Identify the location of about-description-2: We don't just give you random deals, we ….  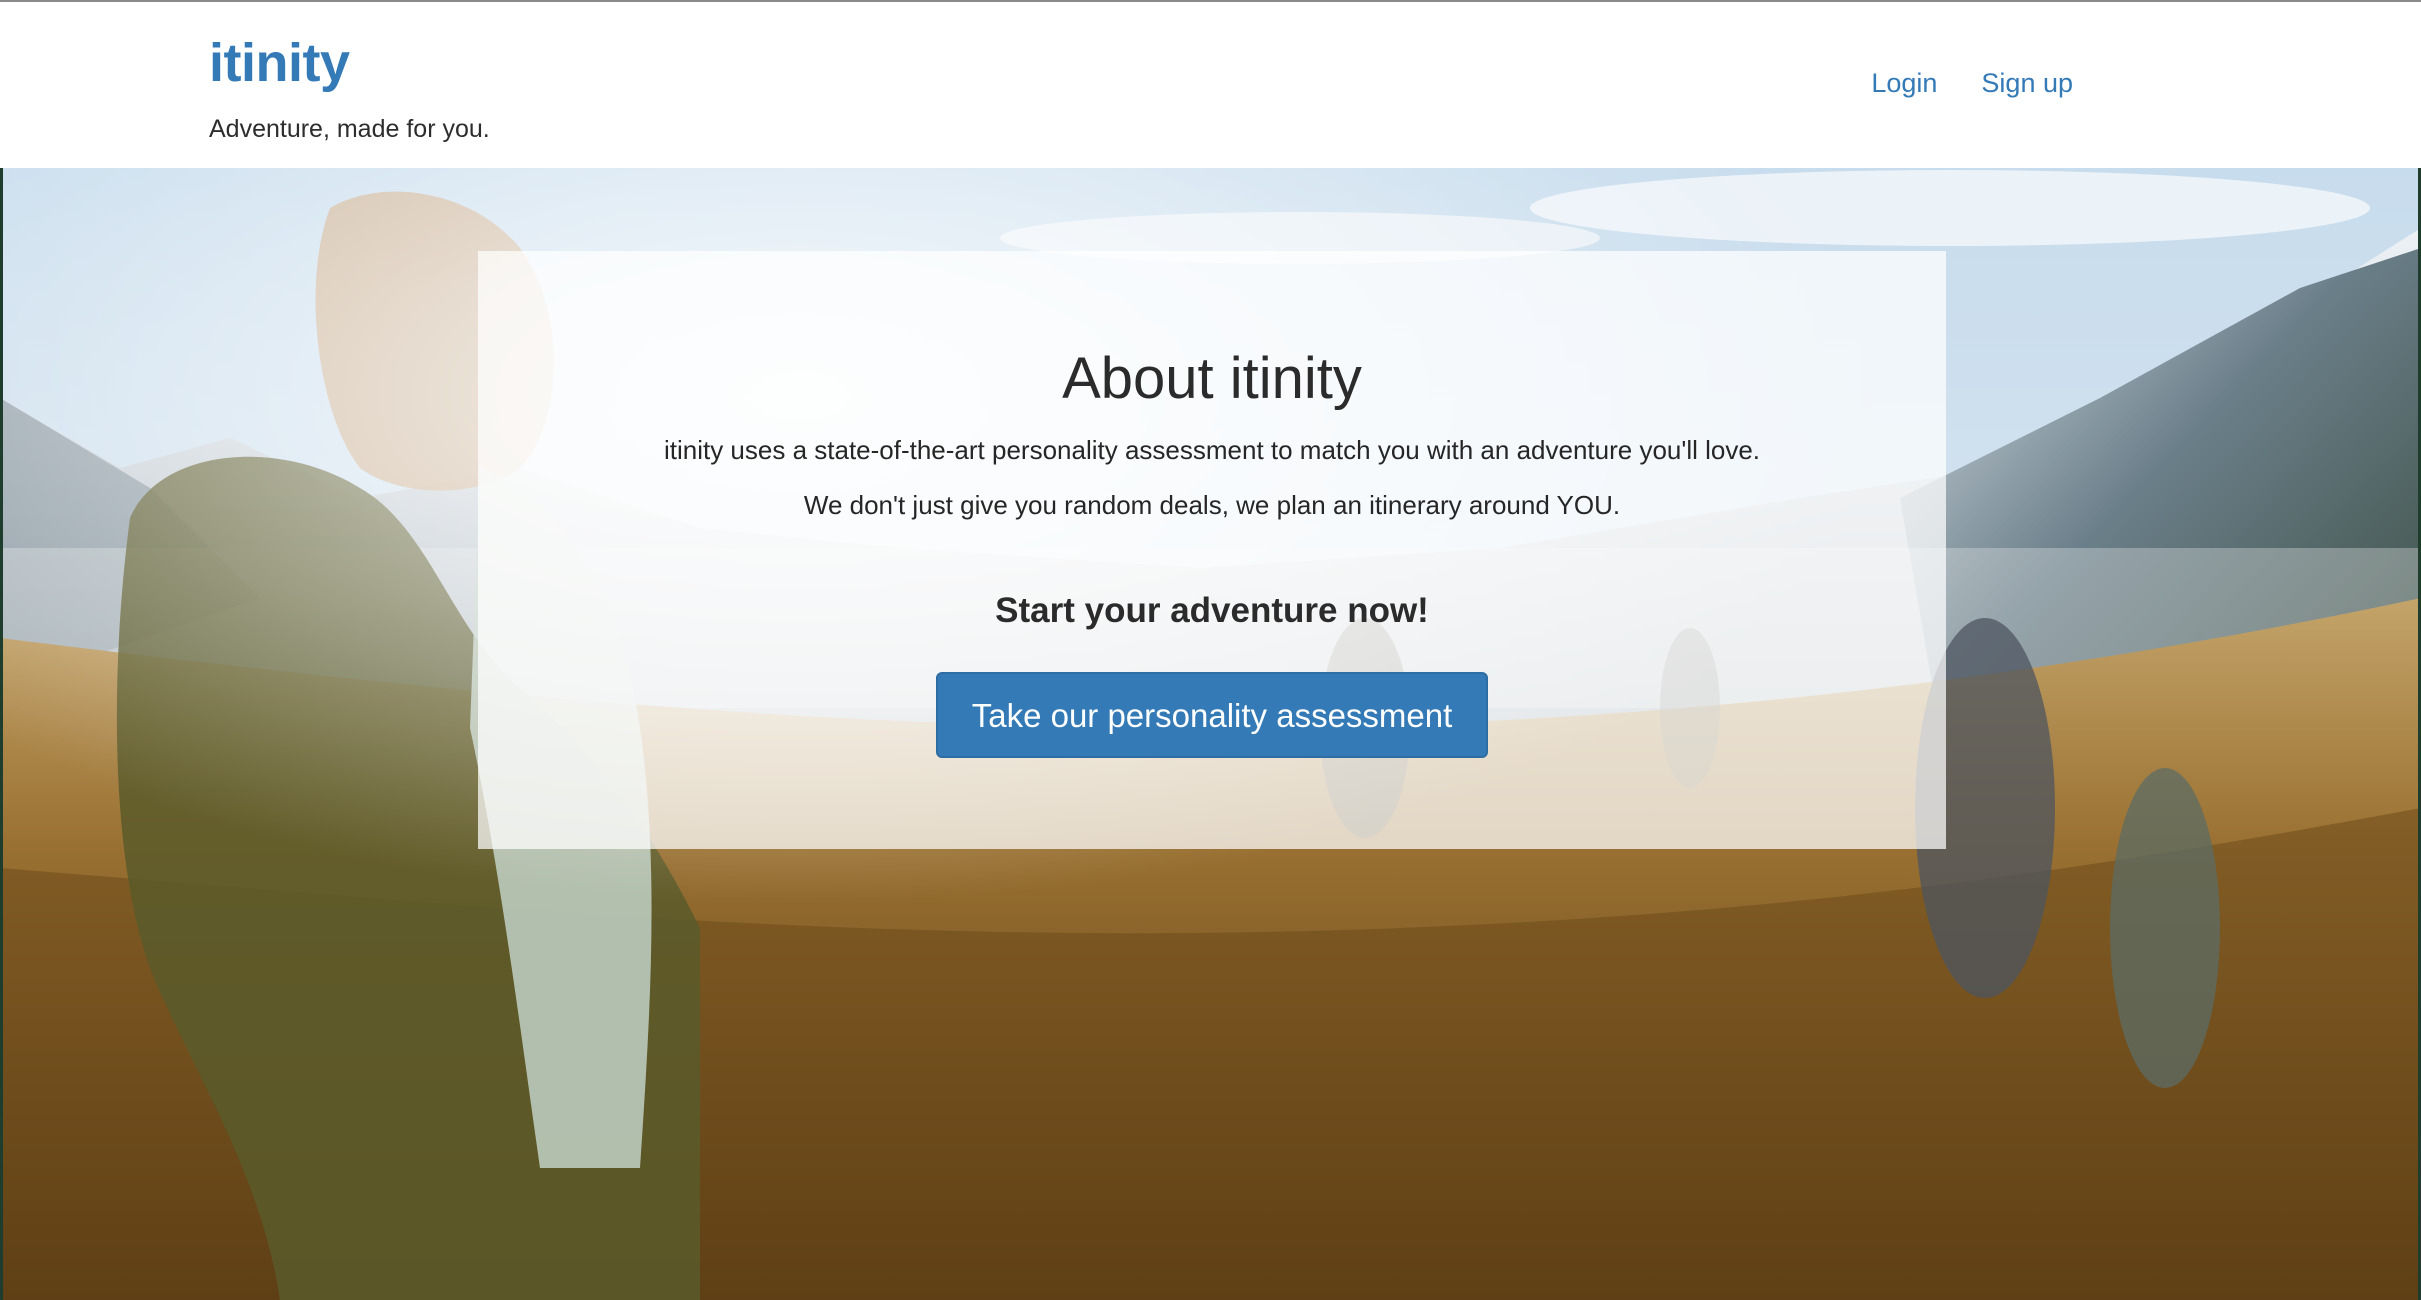
(1212, 505).